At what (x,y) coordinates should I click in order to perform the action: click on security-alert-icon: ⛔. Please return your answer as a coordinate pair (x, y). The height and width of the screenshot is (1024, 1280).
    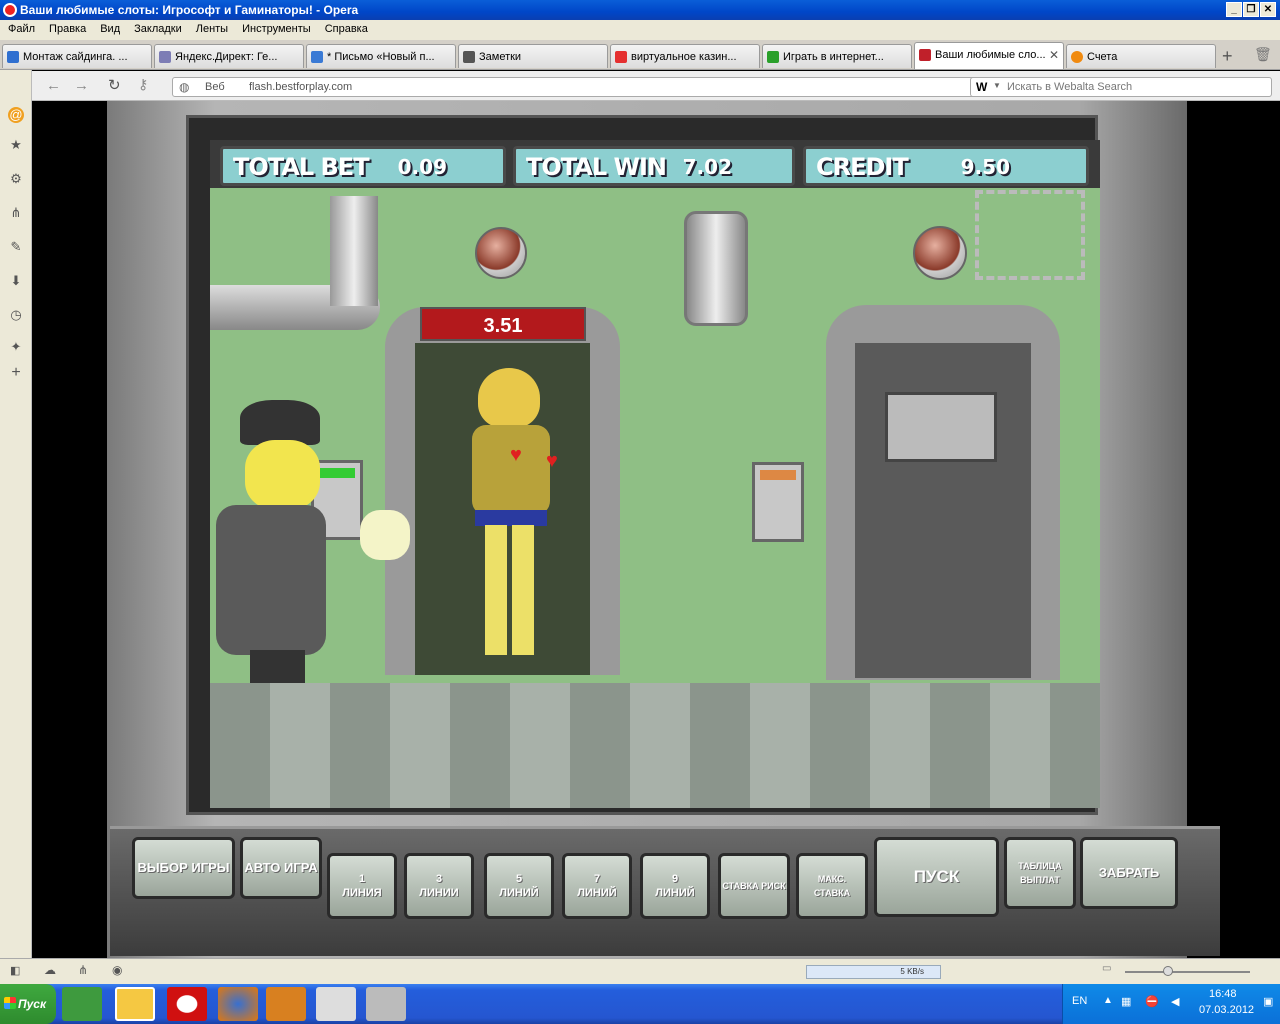
    Looking at the image, I should click on (1152, 1001).